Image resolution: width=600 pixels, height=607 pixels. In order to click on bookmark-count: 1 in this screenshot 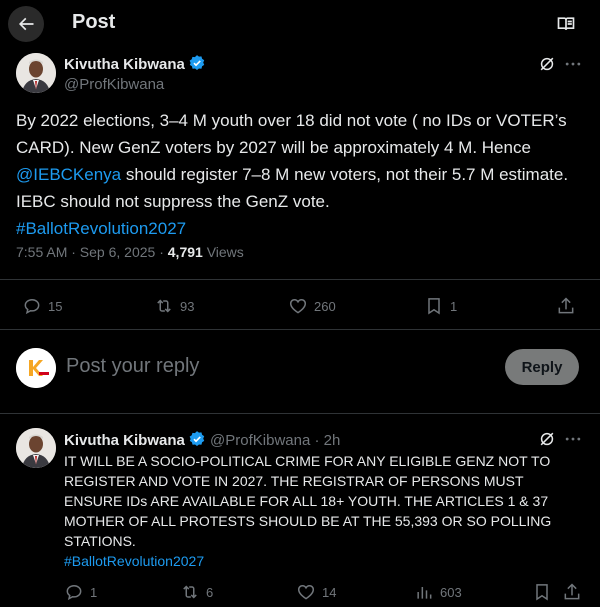, I will do `click(454, 306)`.